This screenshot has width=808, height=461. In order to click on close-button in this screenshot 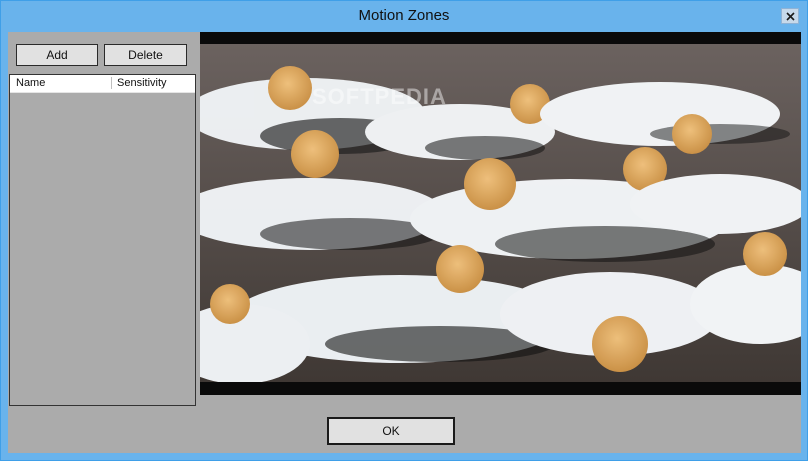, I will do `click(790, 16)`.